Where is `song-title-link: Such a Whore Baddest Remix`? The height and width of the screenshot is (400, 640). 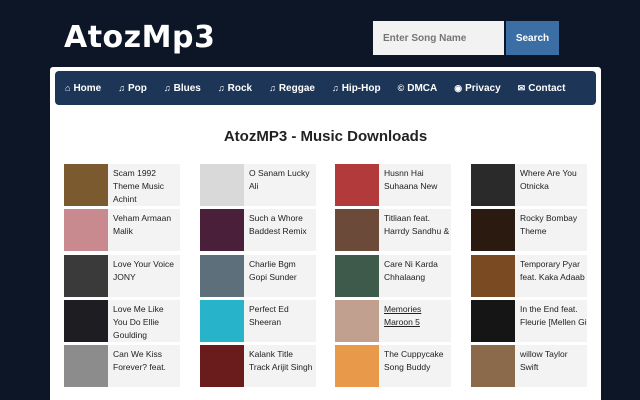
song-title-link: Such a Whore Baddest Remix is located at coordinates (280, 230).